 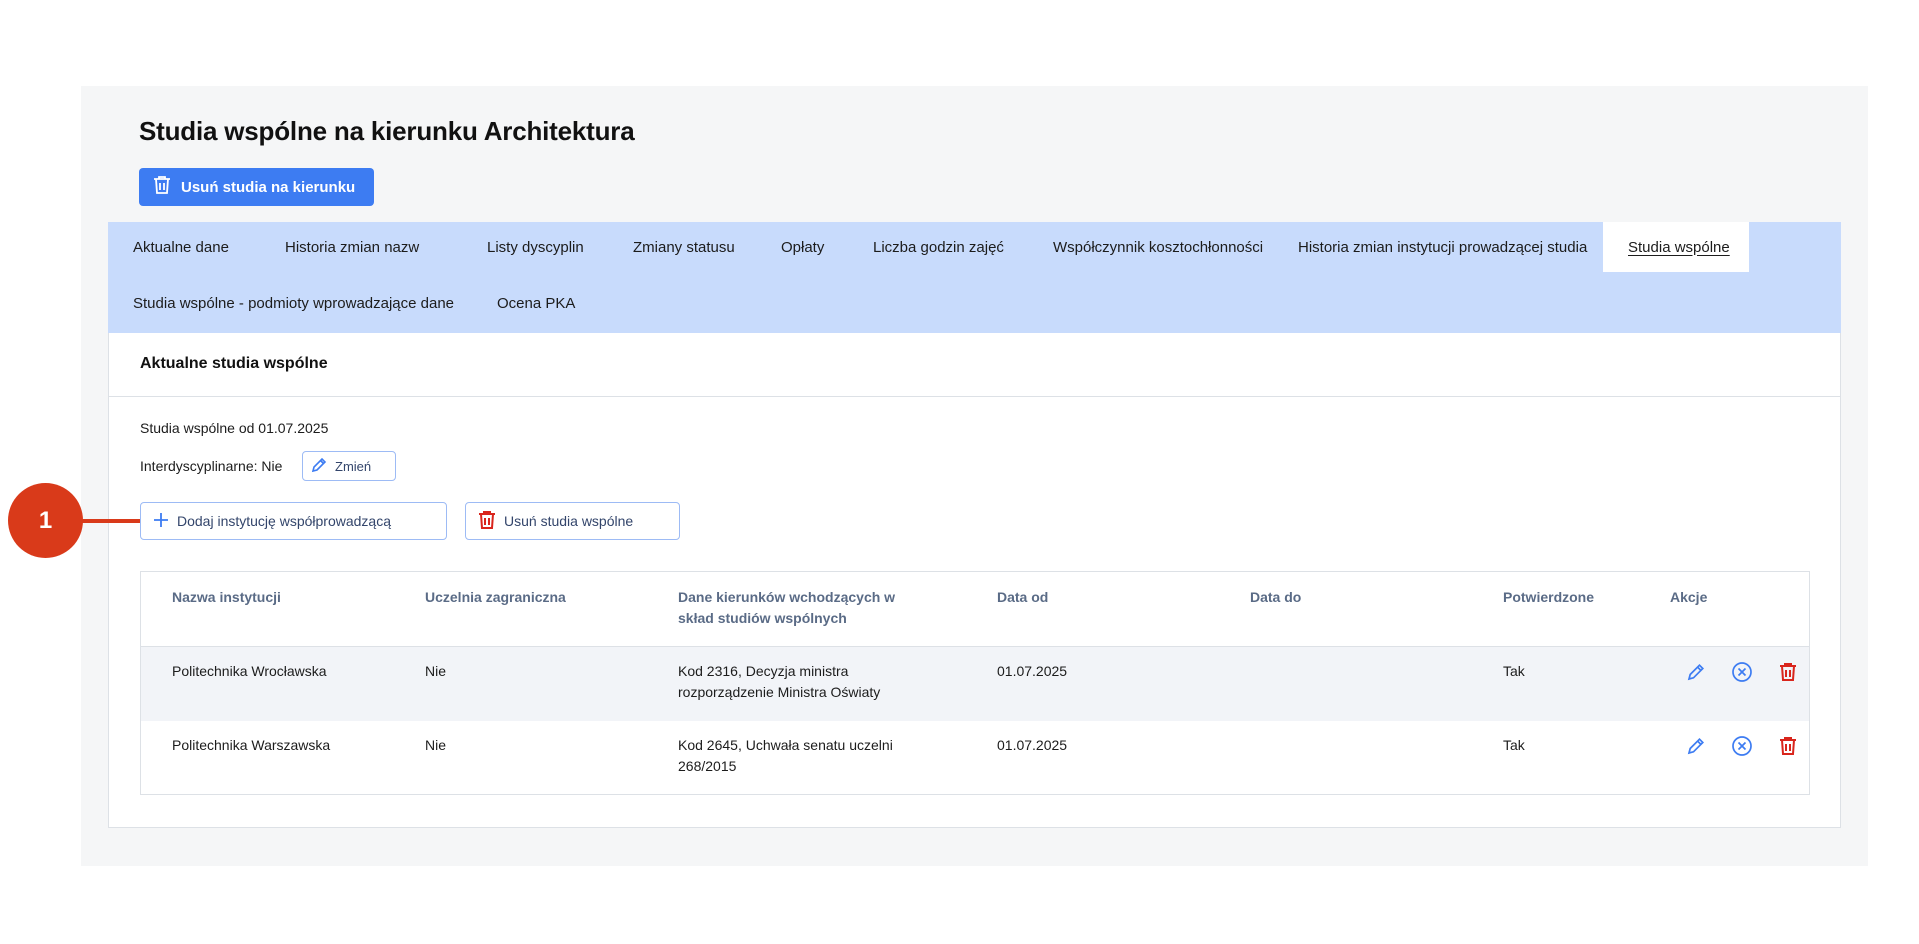 What do you see at coordinates (319, 466) in the screenshot?
I see `pencil-icon` at bounding box center [319, 466].